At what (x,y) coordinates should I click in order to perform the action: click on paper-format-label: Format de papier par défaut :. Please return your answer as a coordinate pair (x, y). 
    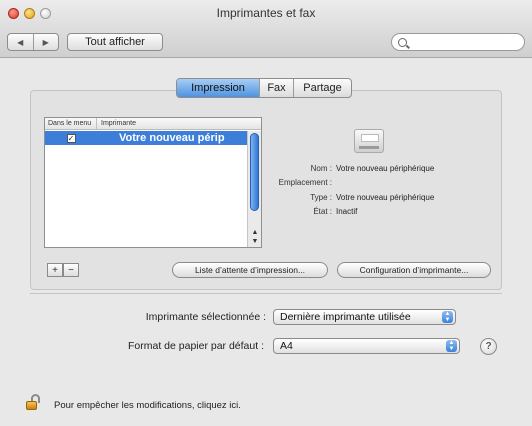
    Looking at the image, I should click on (196, 346).